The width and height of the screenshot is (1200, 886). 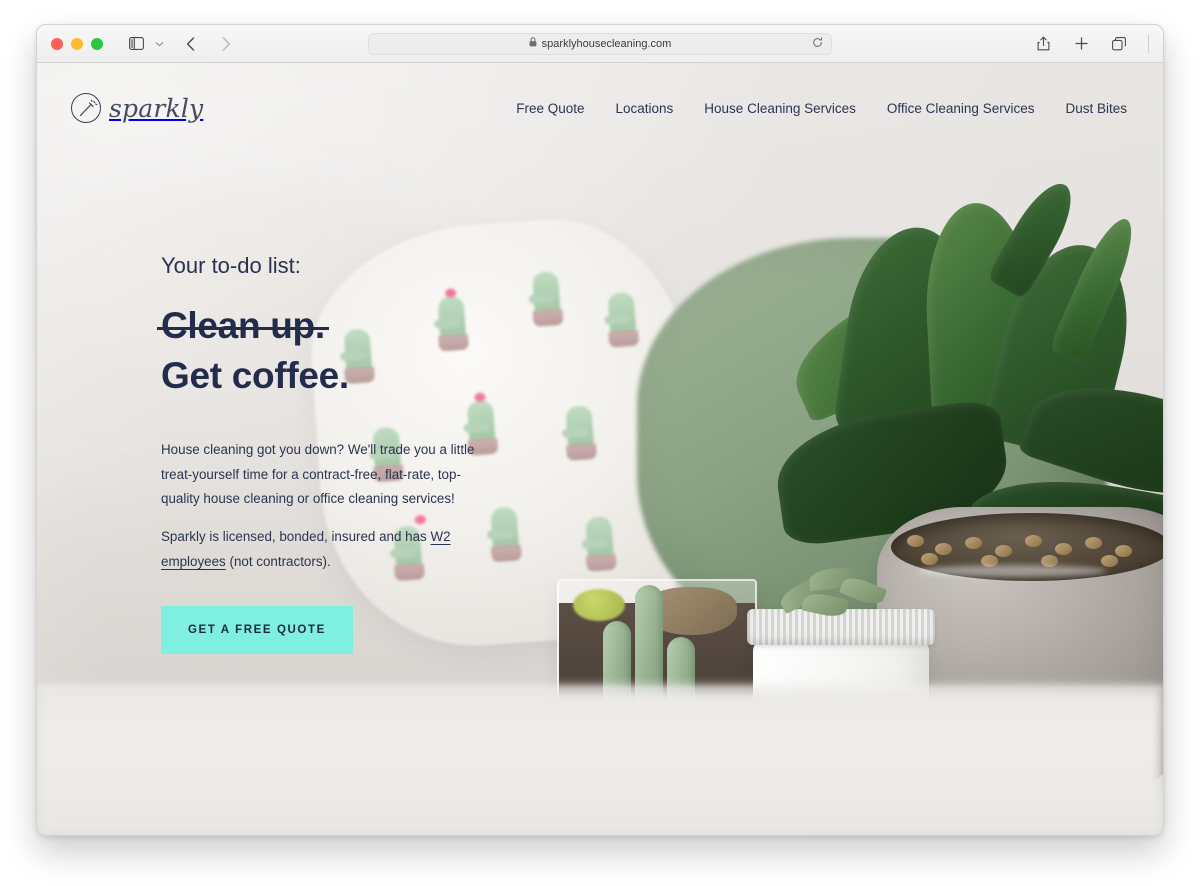 I want to click on site-logo: sparkly, so click(x=137, y=108).